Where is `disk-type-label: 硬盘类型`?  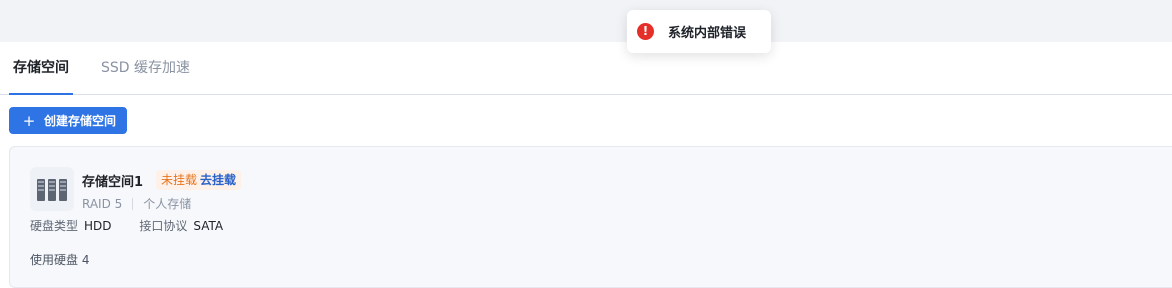 disk-type-label: 硬盘类型 is located at coordinates (54, 226).